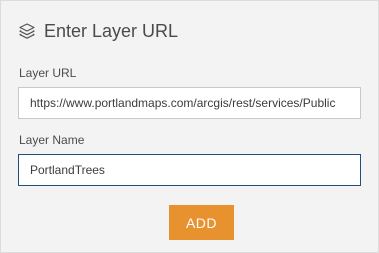  What do you see at coordinates (189, 170) in the screenshot?
I see `layer-name-input` at bounding box center [189, 170].